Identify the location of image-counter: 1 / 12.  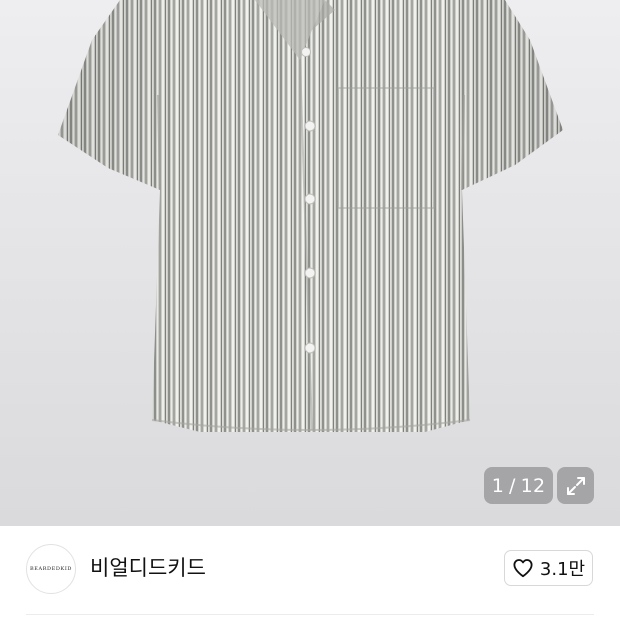
(518, 485).